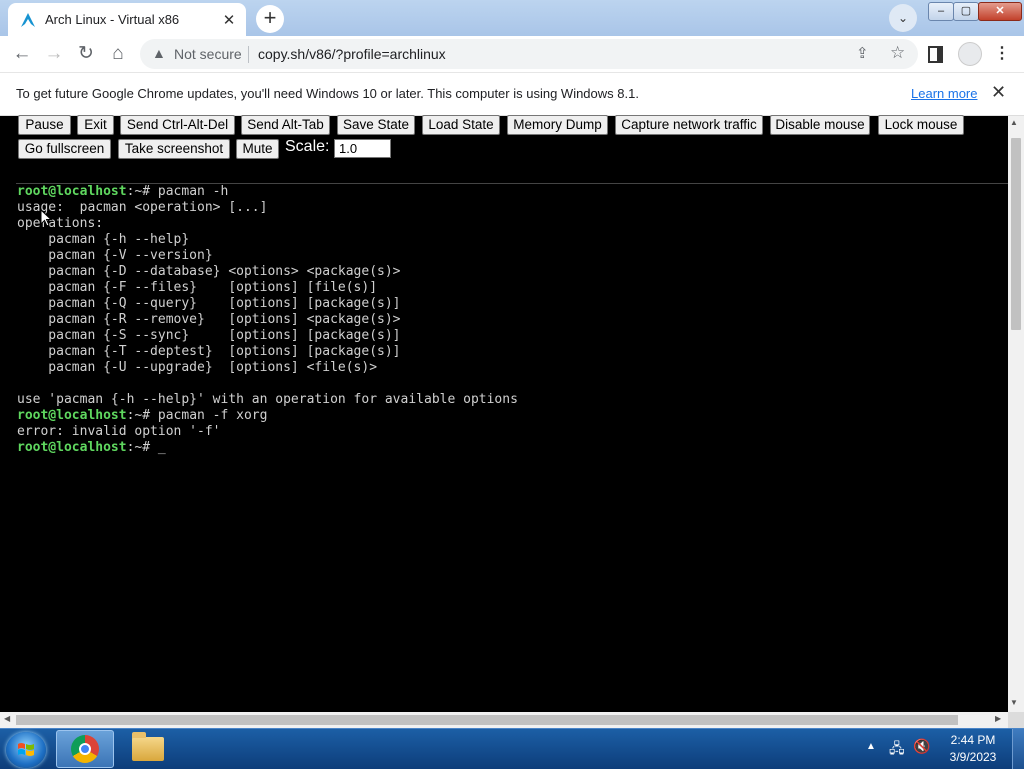 Image resolution: width=1024 pixels, height=769 pixels. I want to click on volume-muted-icon: 🔇, so click(921, 746).